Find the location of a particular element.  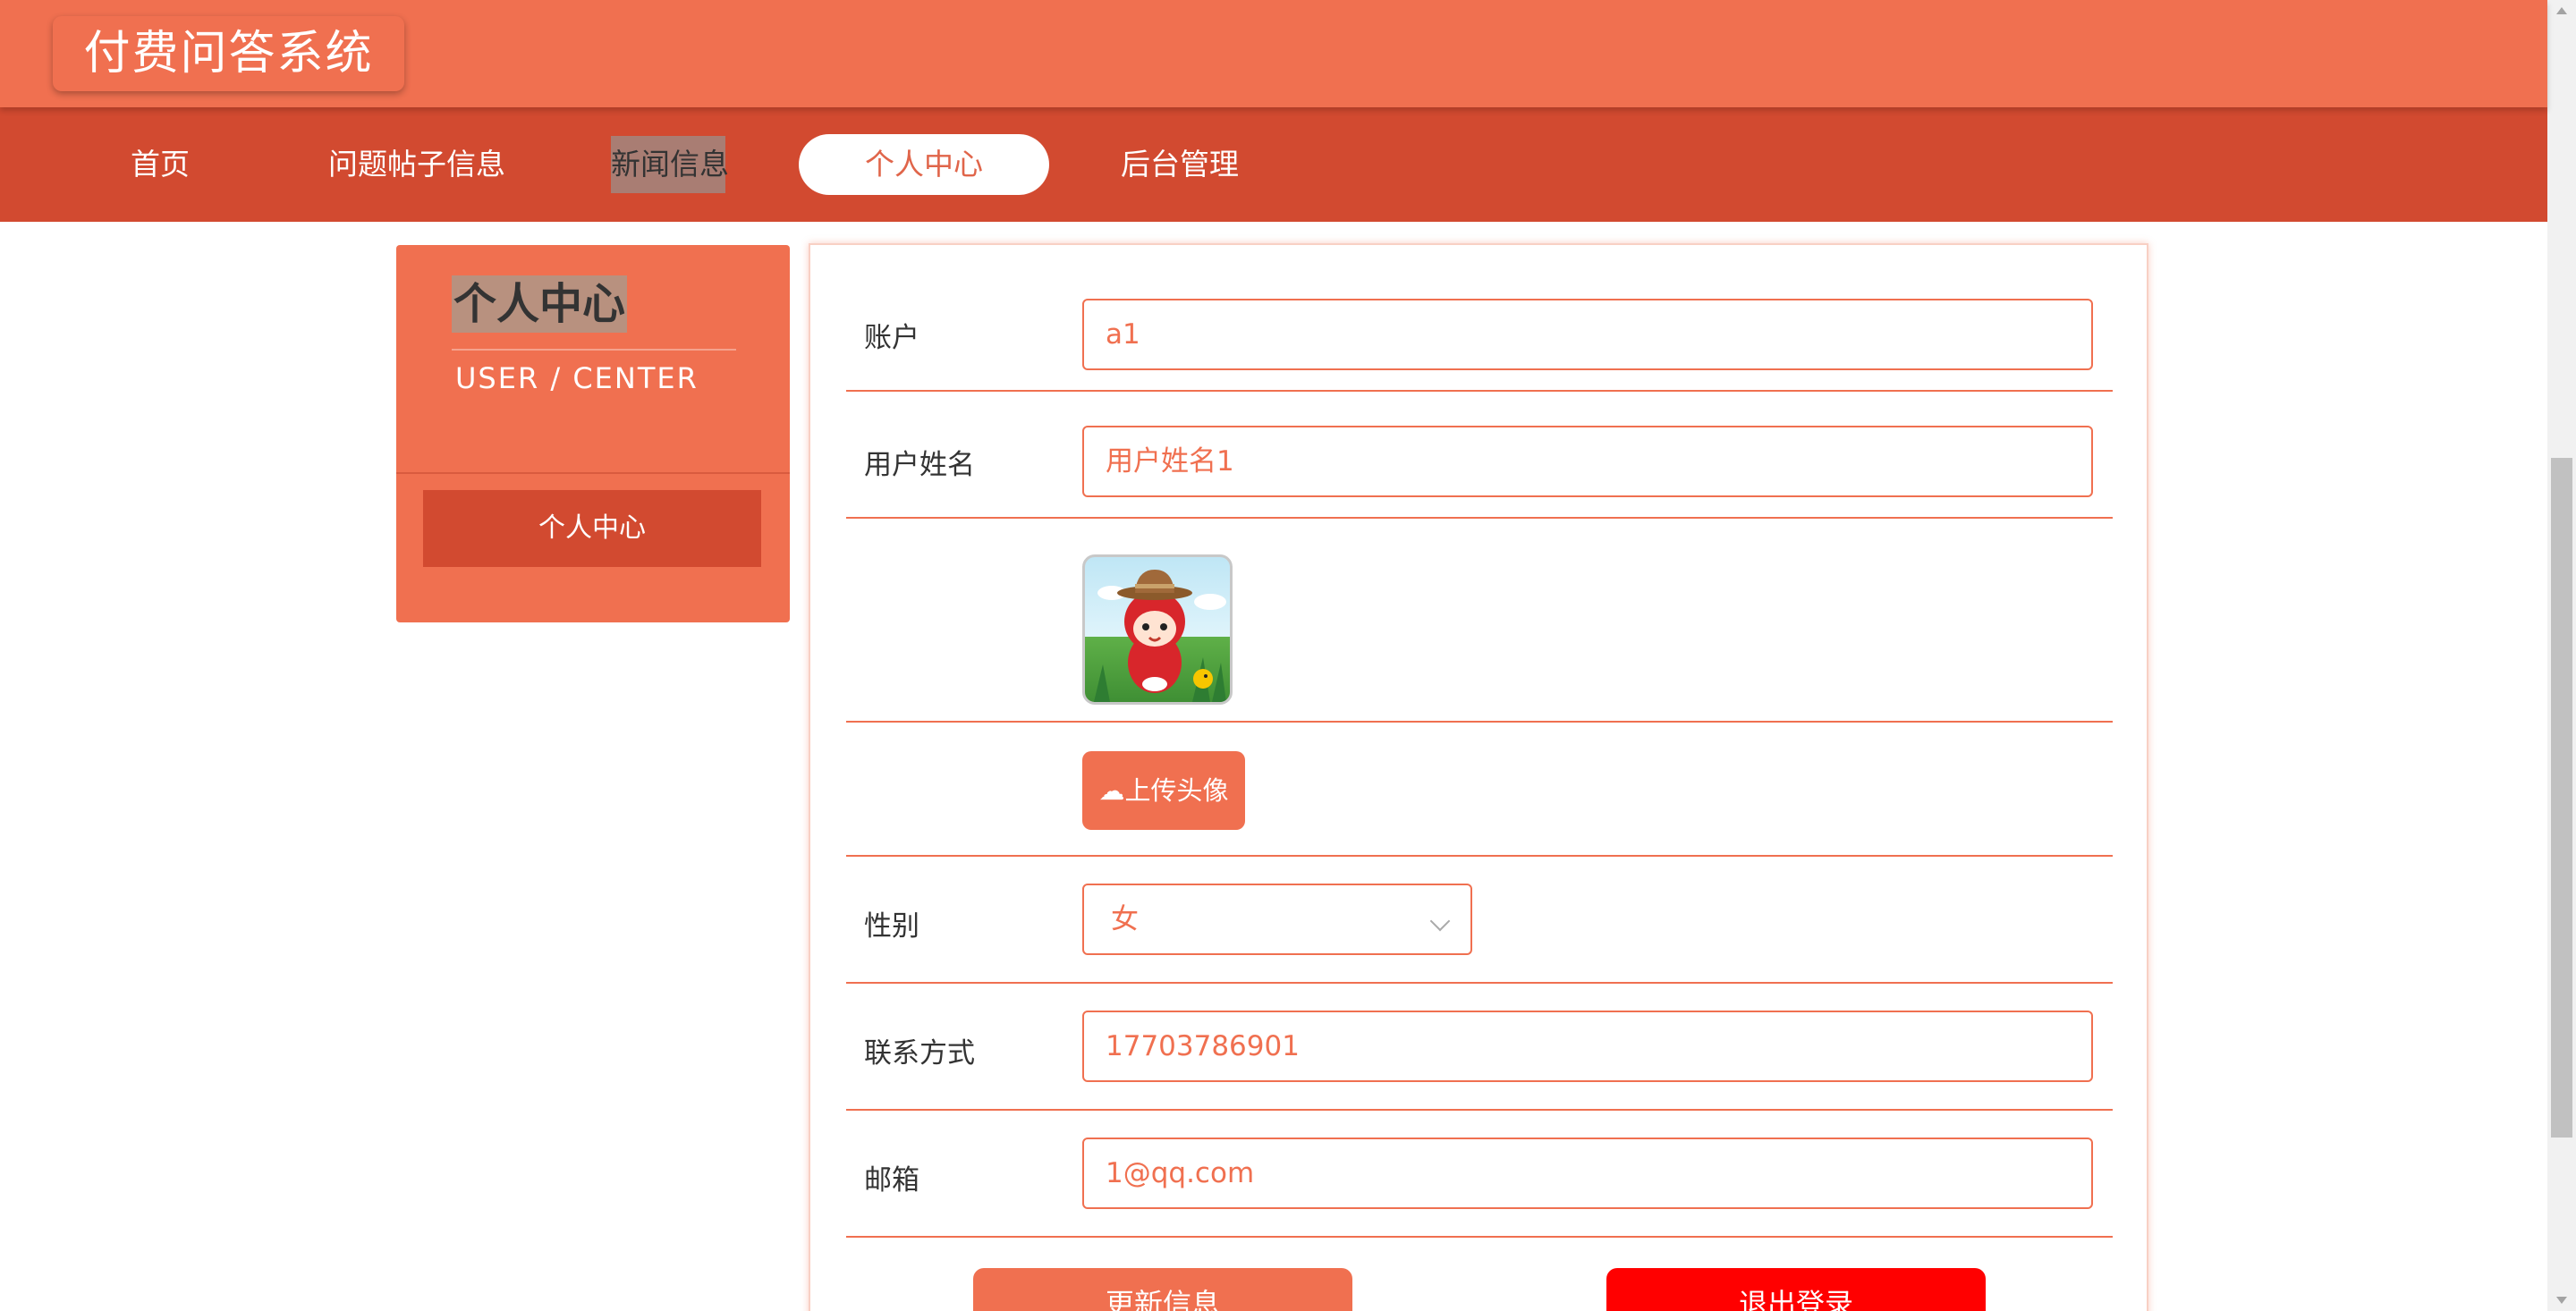

account-field: a1 is located at coordinates (1587, 334).